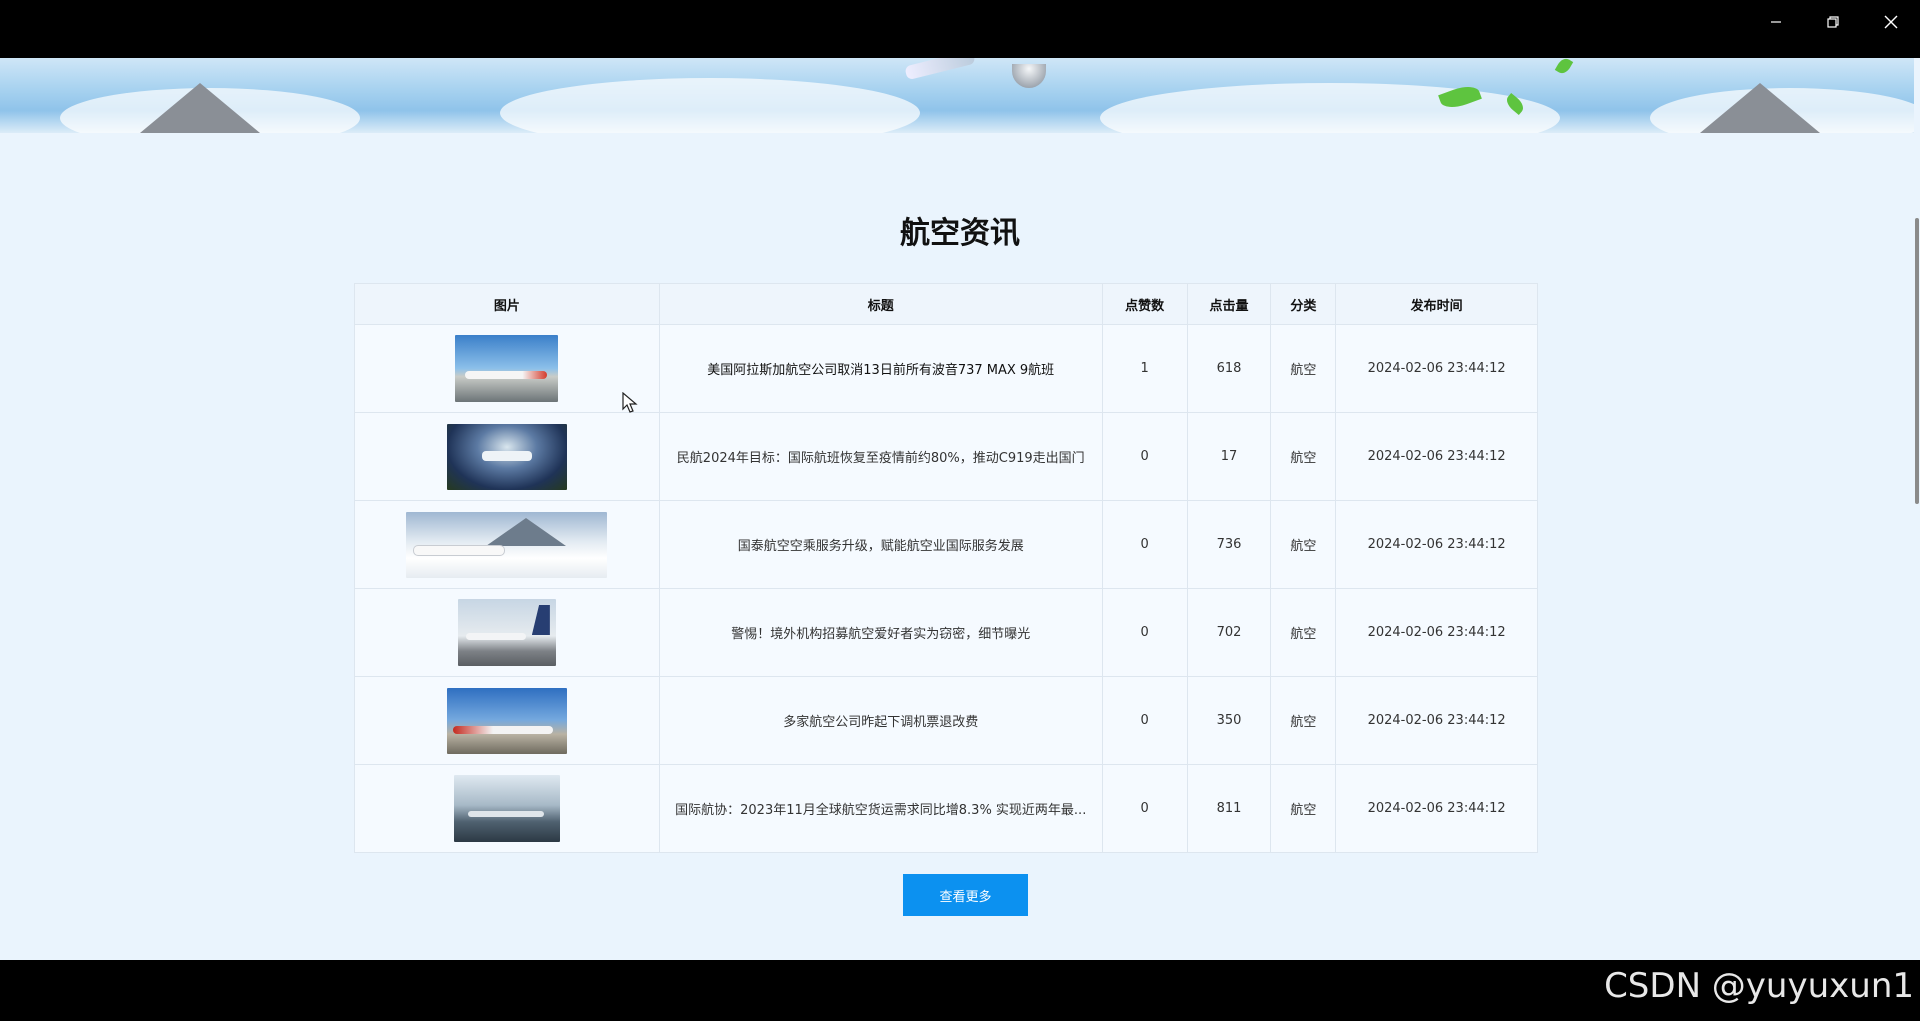  I want to click on banner-globe, so click(1029, 76).